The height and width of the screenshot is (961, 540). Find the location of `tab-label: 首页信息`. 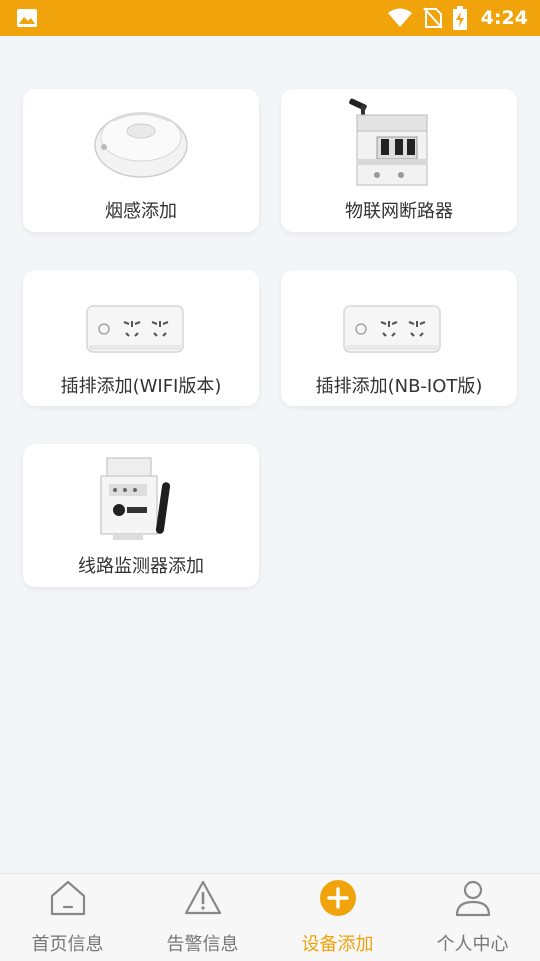

tab-label: 首页信息 is located at coordinates (67, 944).